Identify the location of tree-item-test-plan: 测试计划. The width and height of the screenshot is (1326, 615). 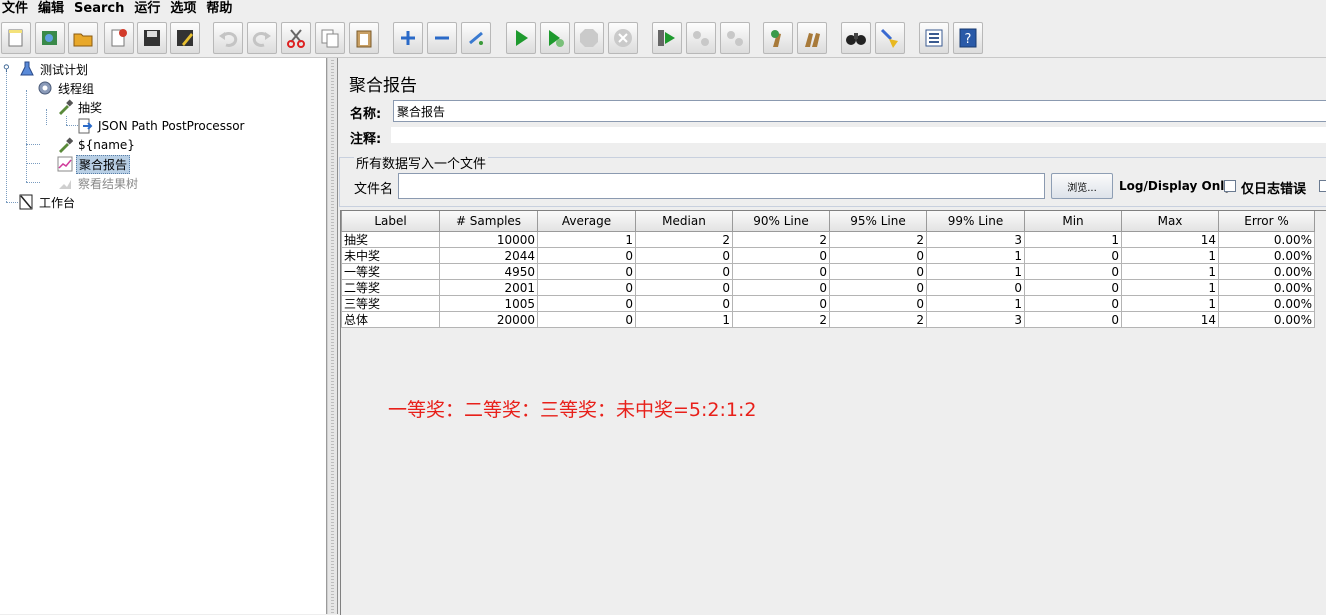
(54, 69).